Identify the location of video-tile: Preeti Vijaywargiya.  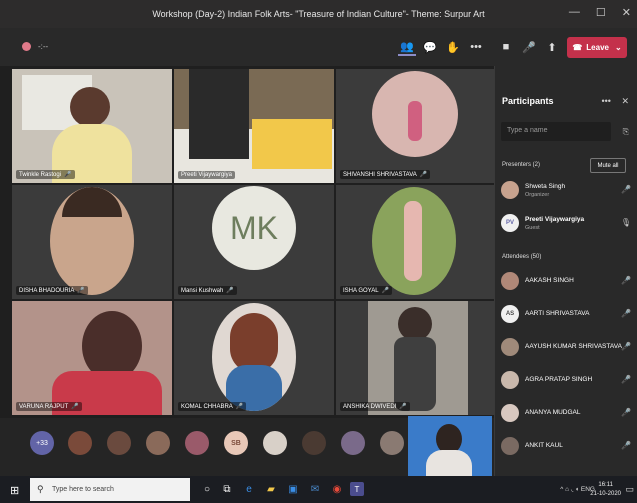
(254, 126).